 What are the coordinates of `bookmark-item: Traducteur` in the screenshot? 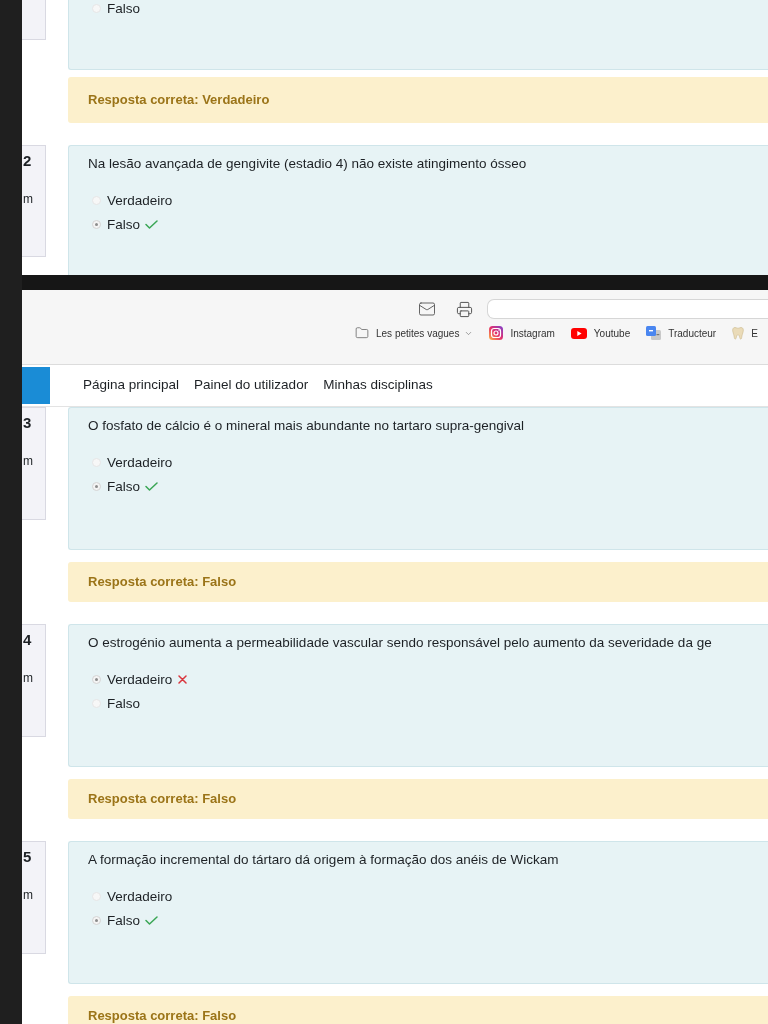 It's located at (681, 333).